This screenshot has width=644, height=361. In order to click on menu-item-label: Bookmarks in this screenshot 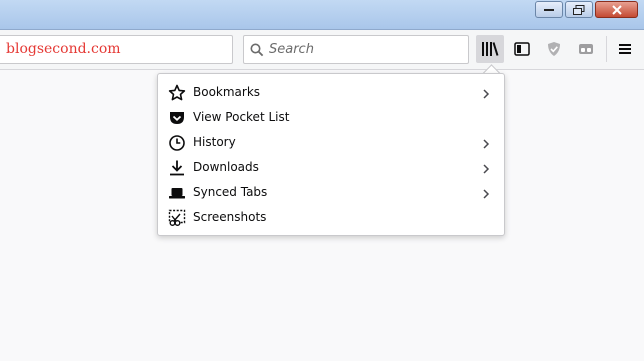, I will do `click(227, 92)`.